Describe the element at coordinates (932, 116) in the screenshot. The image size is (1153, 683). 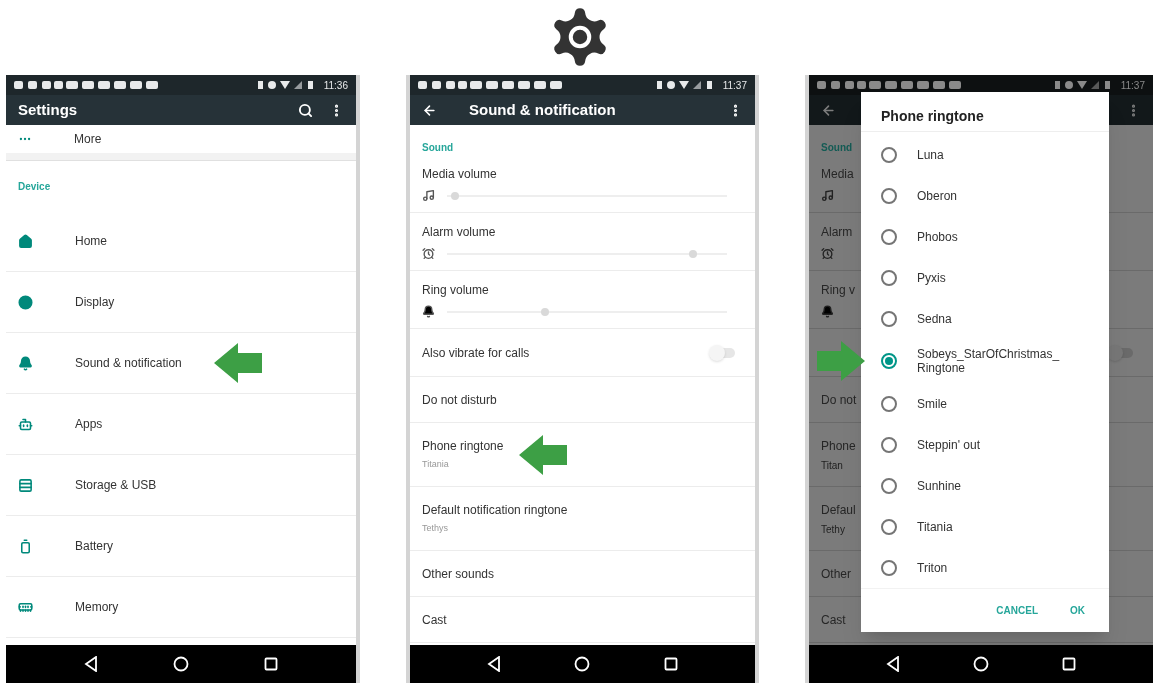
I see `dialog-title: Phone ringtone` at that location.